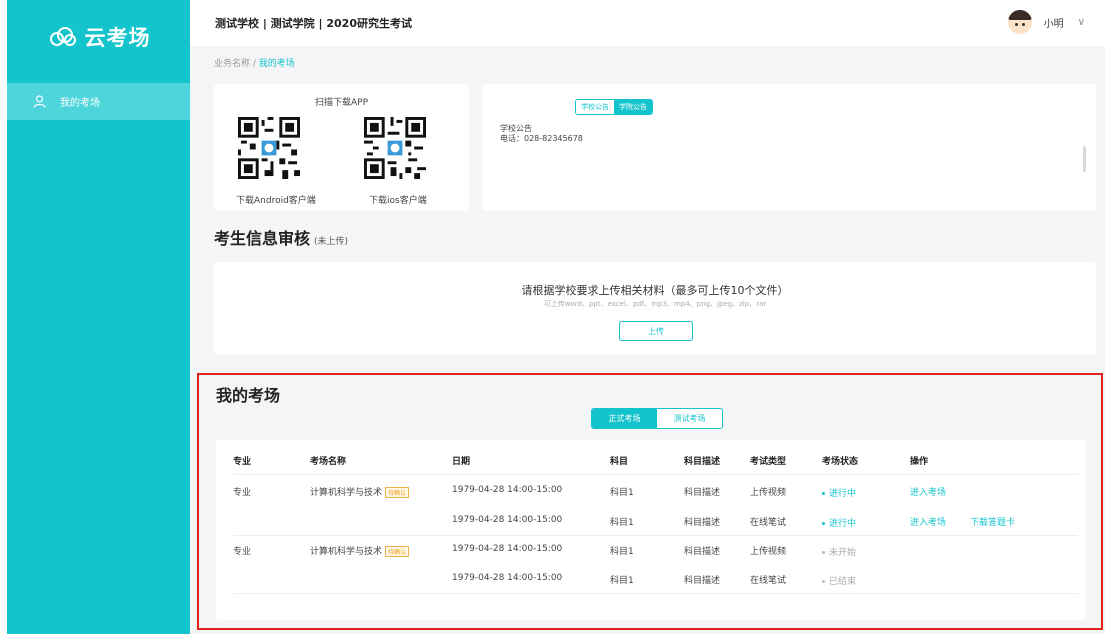 The height and width of the screenshot is (634, 1105). Describe the element at coordinates (269, 148) in the screenshot. I see `android-qr-code` at that location.